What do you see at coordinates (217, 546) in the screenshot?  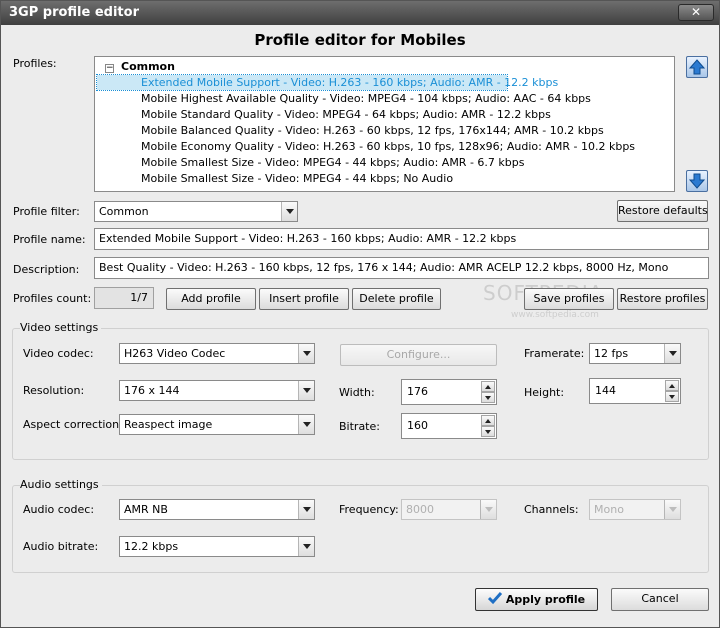 I see `audio-bitrate-select: 12.2 kbps` at bounding box center [217, 546].